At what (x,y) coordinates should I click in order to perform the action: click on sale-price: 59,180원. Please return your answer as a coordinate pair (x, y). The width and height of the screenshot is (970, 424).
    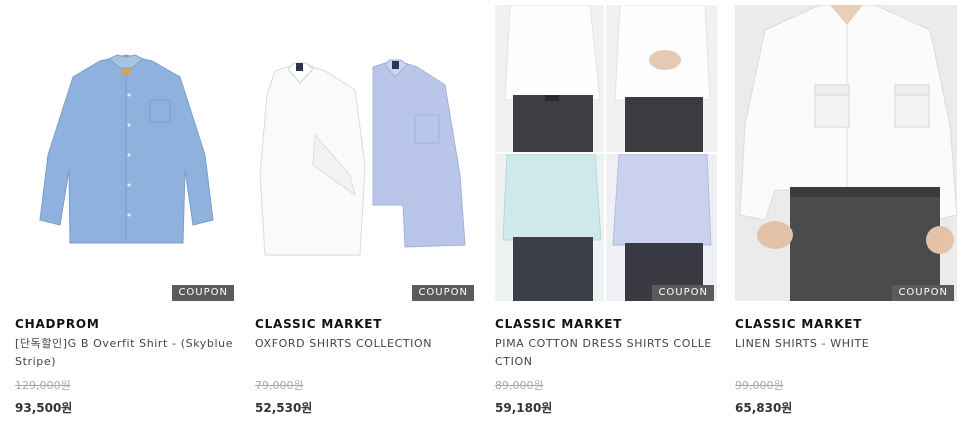
    Looking at the image, I should click on (524, 408).